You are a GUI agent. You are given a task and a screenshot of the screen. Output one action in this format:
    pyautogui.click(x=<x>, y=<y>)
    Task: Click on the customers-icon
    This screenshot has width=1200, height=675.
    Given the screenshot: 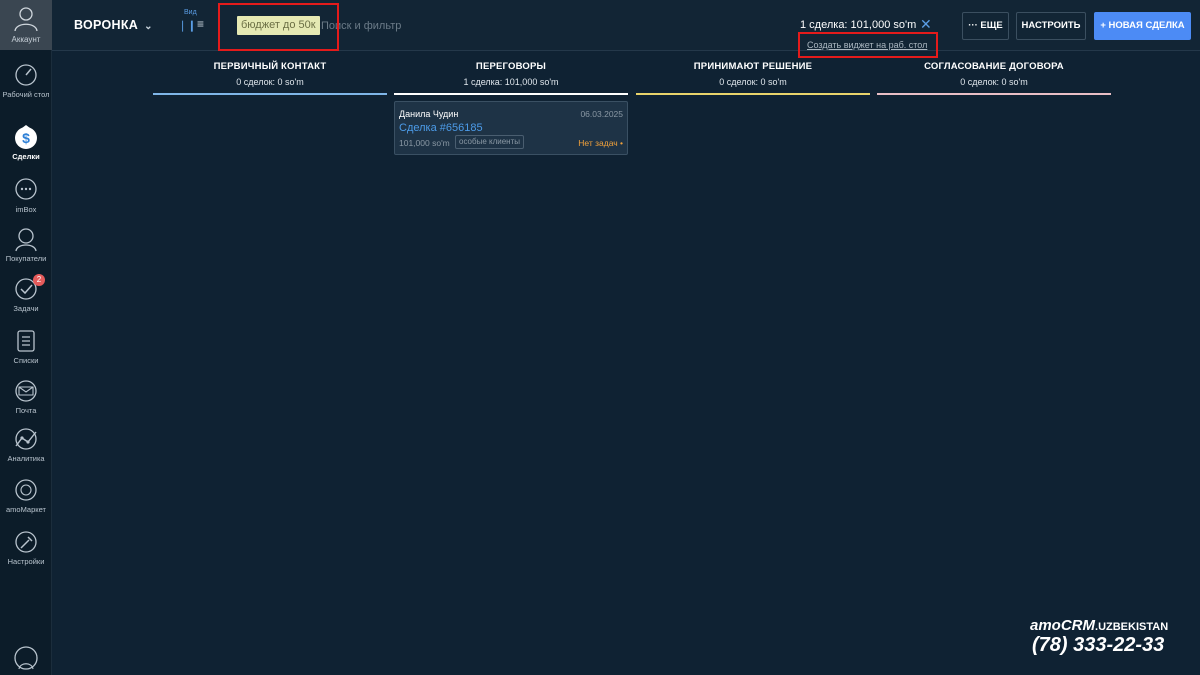 What is the action you would take?
    pyautogui.click(x=26, y=240)
    